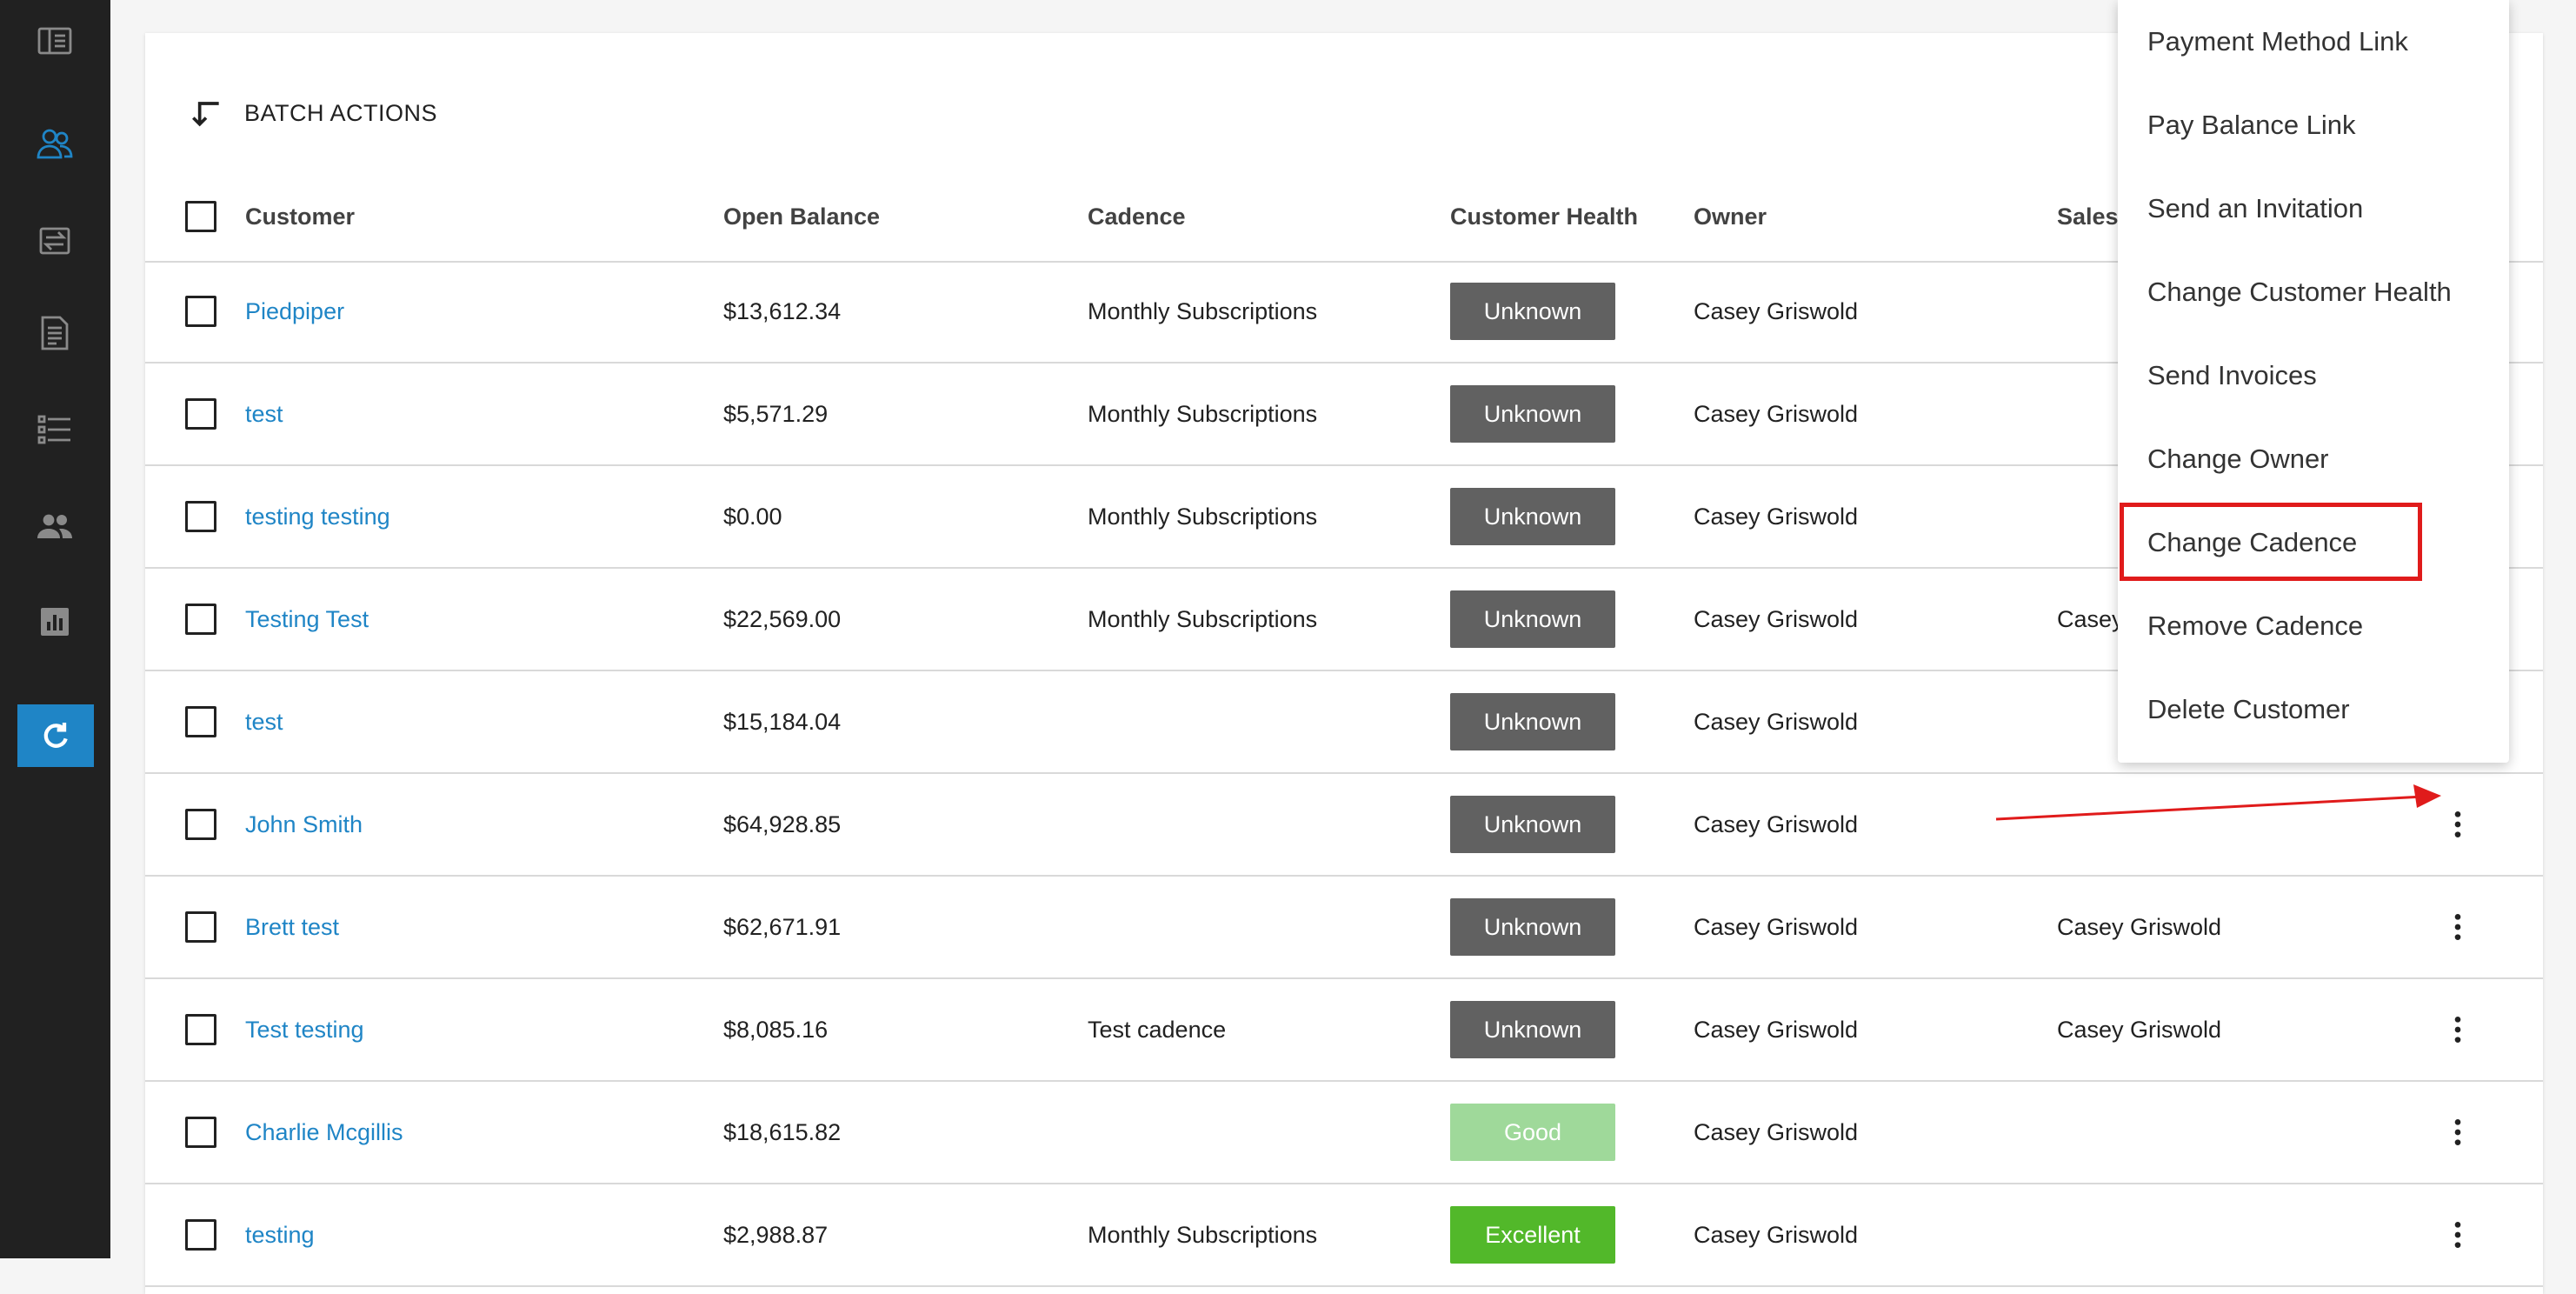 This screenshot has height=1294, width=2576. I want to click on refresh-button, so click(55, 736).